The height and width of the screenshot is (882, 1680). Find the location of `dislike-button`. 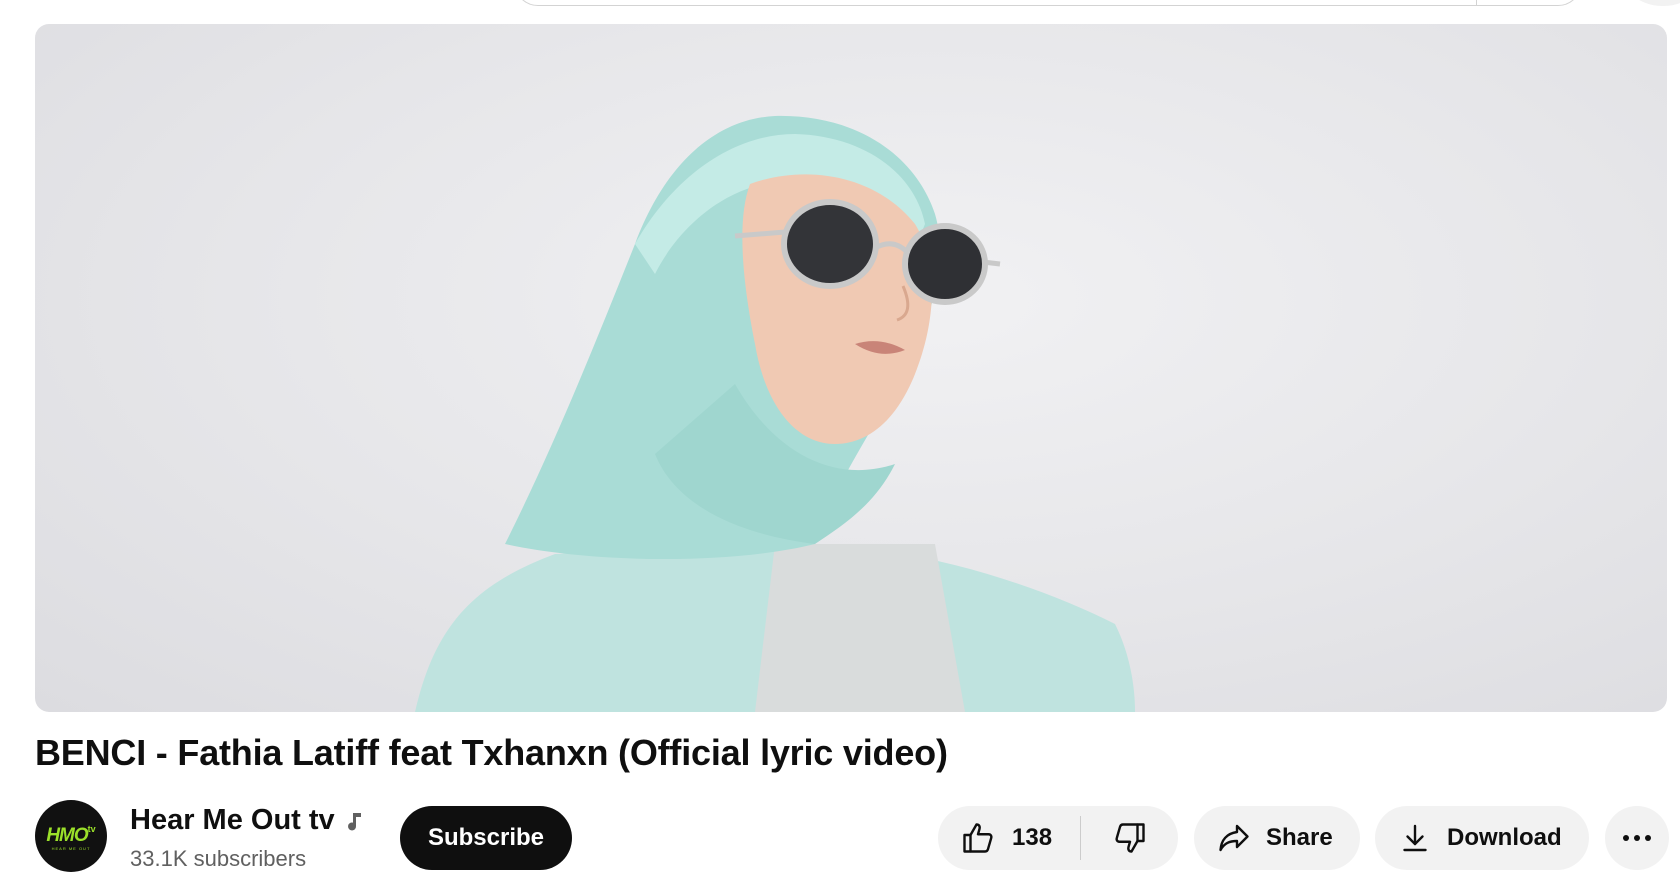

dislike-button is located at coordinates (1129, 838).